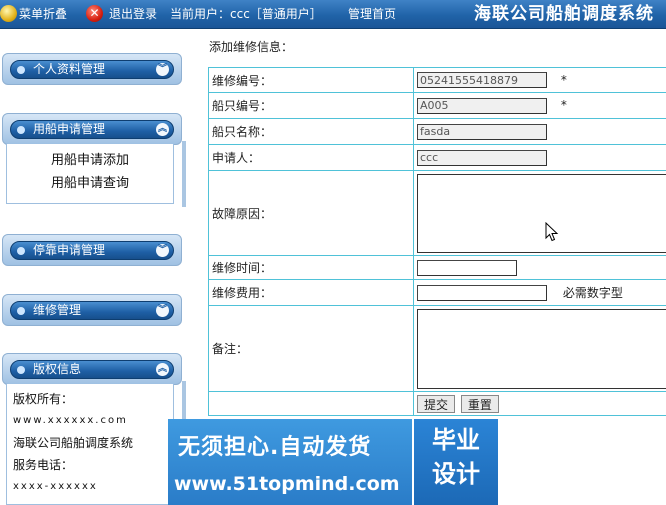 Image resolution: width=666 pixels, height=505 pixels. Describe the element at coordinates (43, 14) in the screenshot. I see `menu-fold-link: 菜单折叠` at that location.